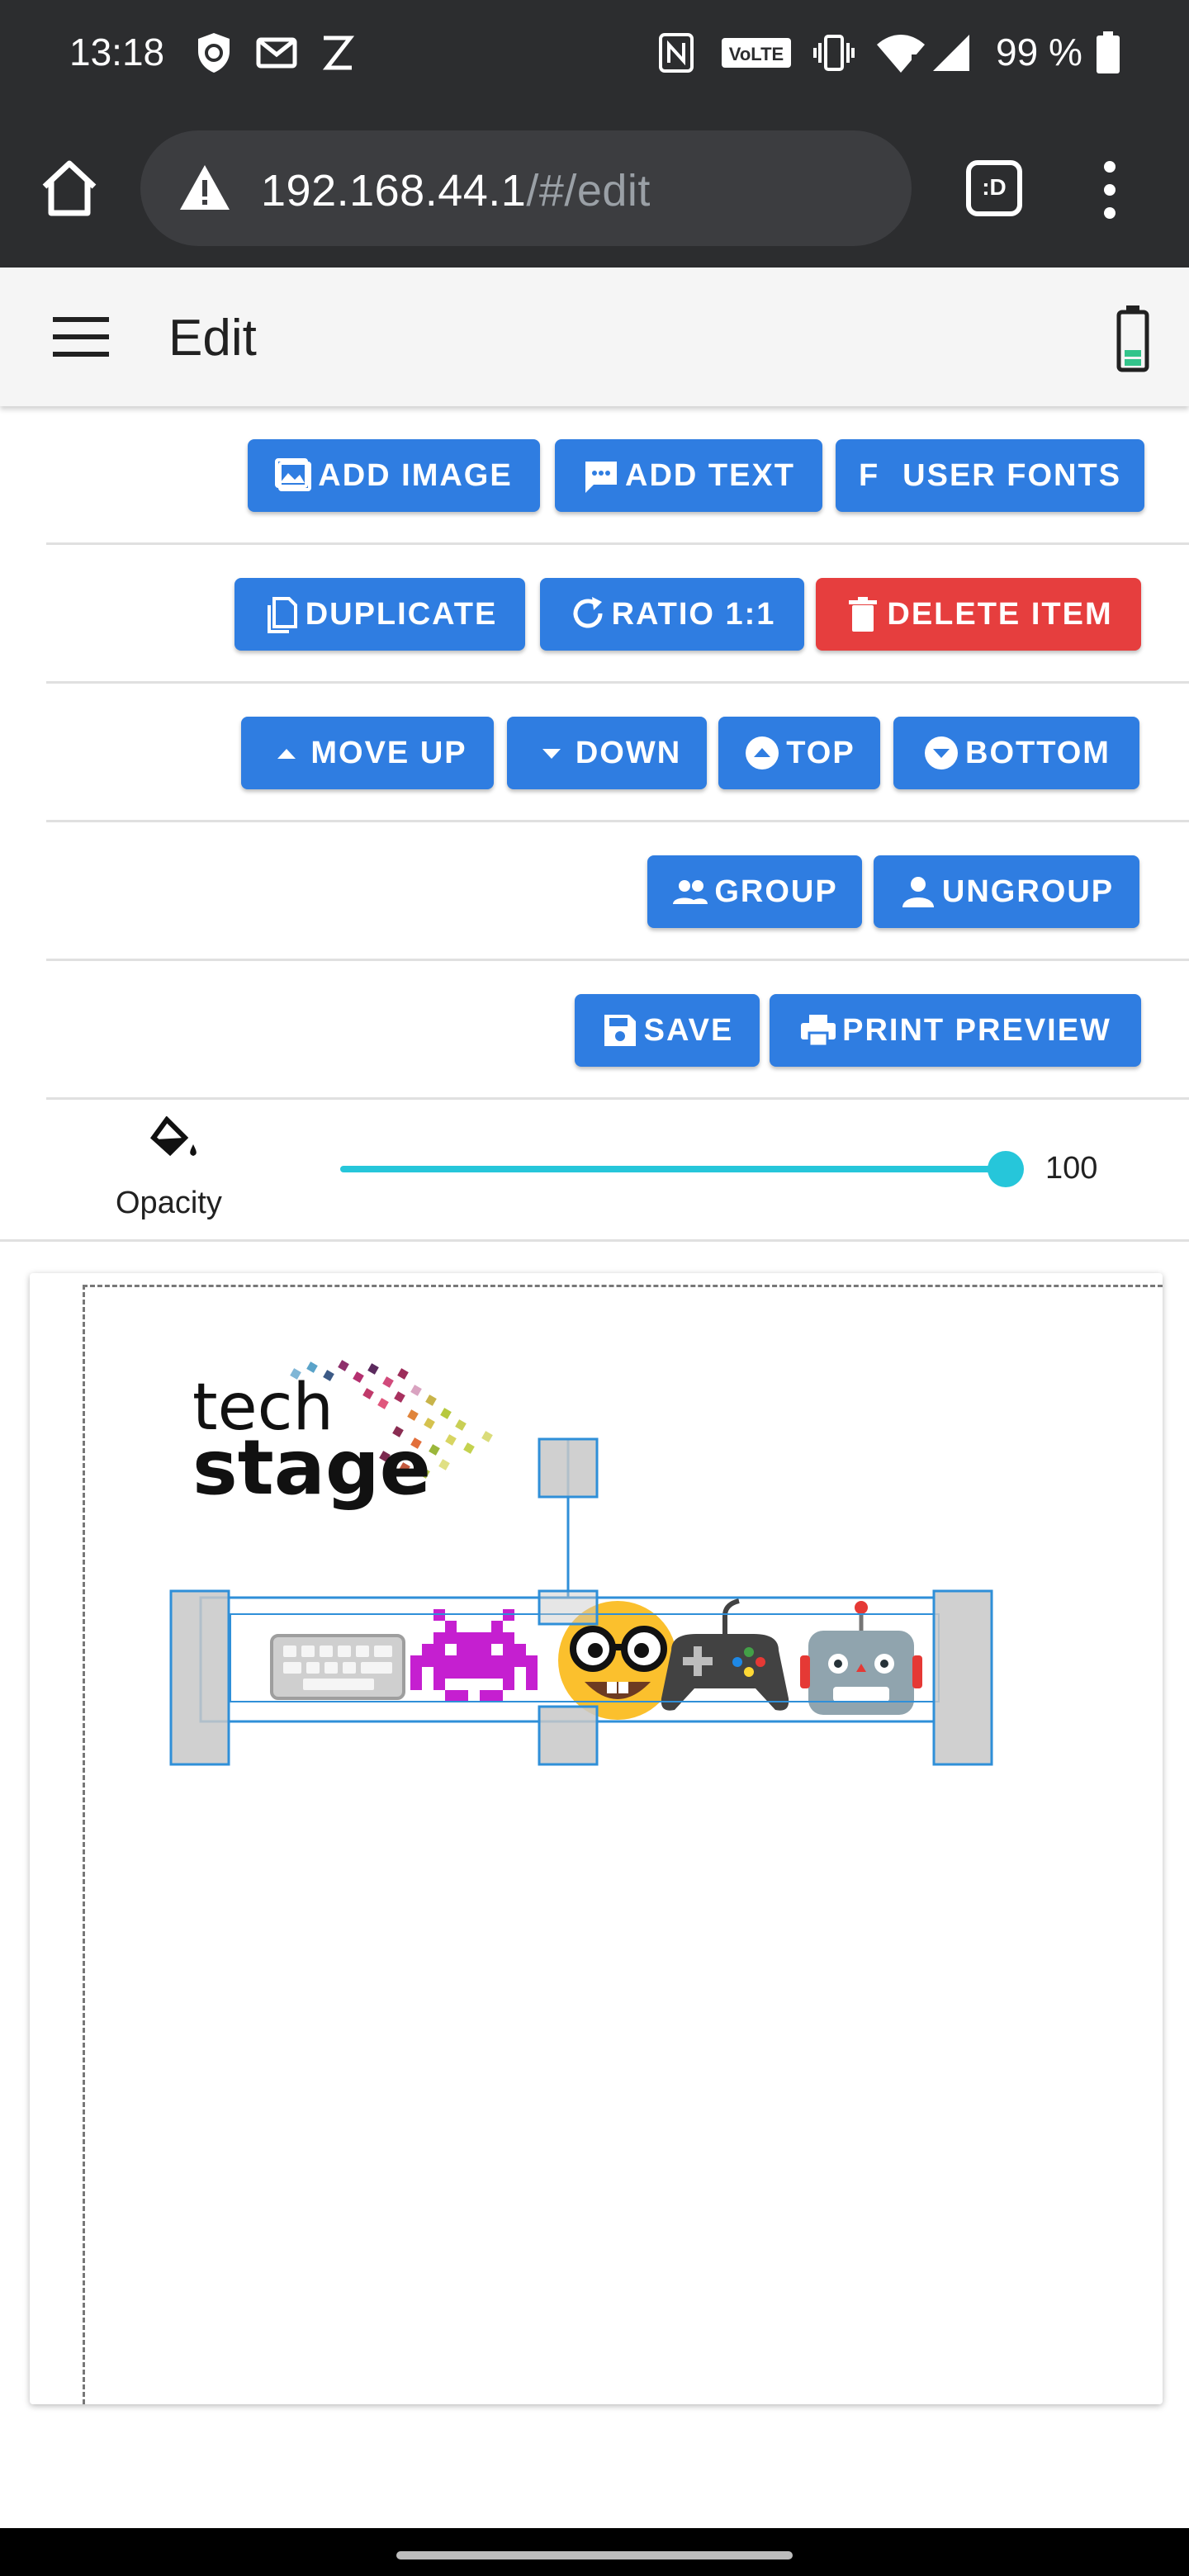 The height and width of the screenshot is (2576, 1189). Describe the element at coordinates (1000, 614) in the screenshot. I see `delete-item-label: DELETE ITEM` at that location.